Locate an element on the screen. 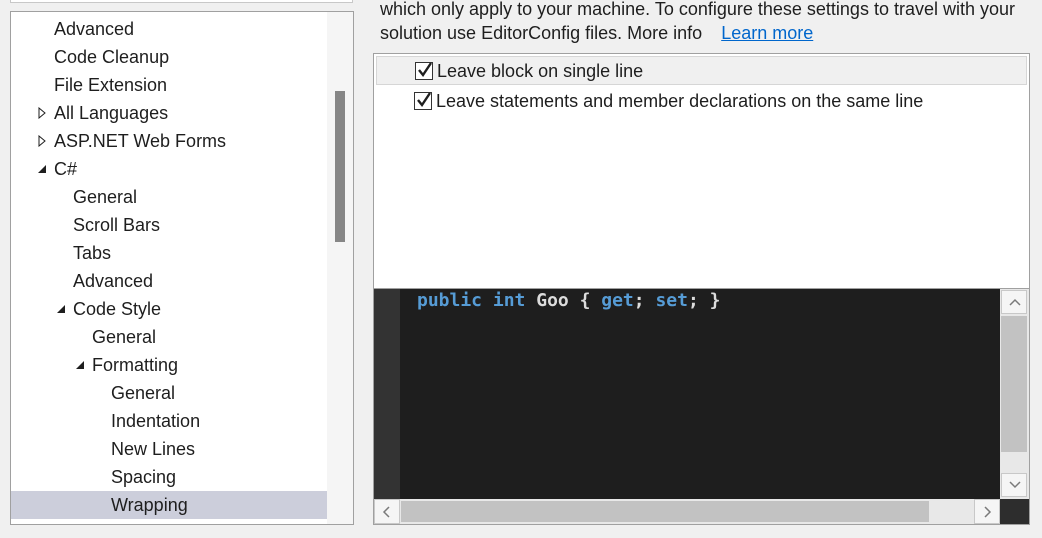  preview-hscroll-thumb is located at coordinates (665, 511).